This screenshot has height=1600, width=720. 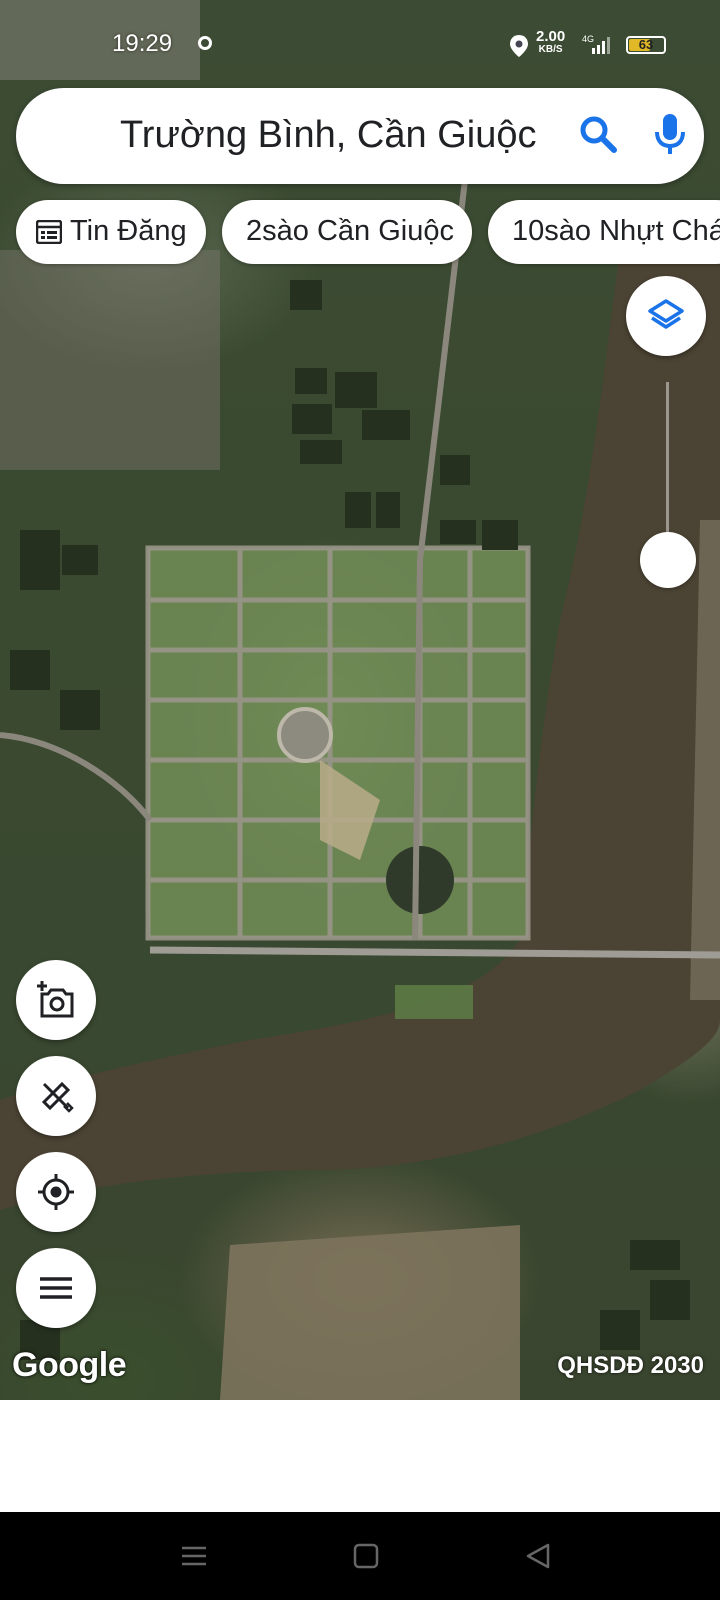 I want to click on home-nav-icon, so click(x=366, y=1556).